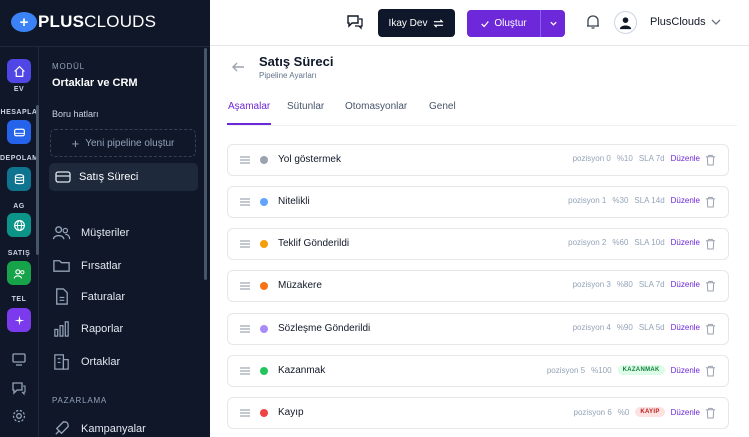 This screenshot has height=437, width=749. I want to click on stage-meta: pozisyon 6 %0 KAYIP Düzenle, so click(637, 412).